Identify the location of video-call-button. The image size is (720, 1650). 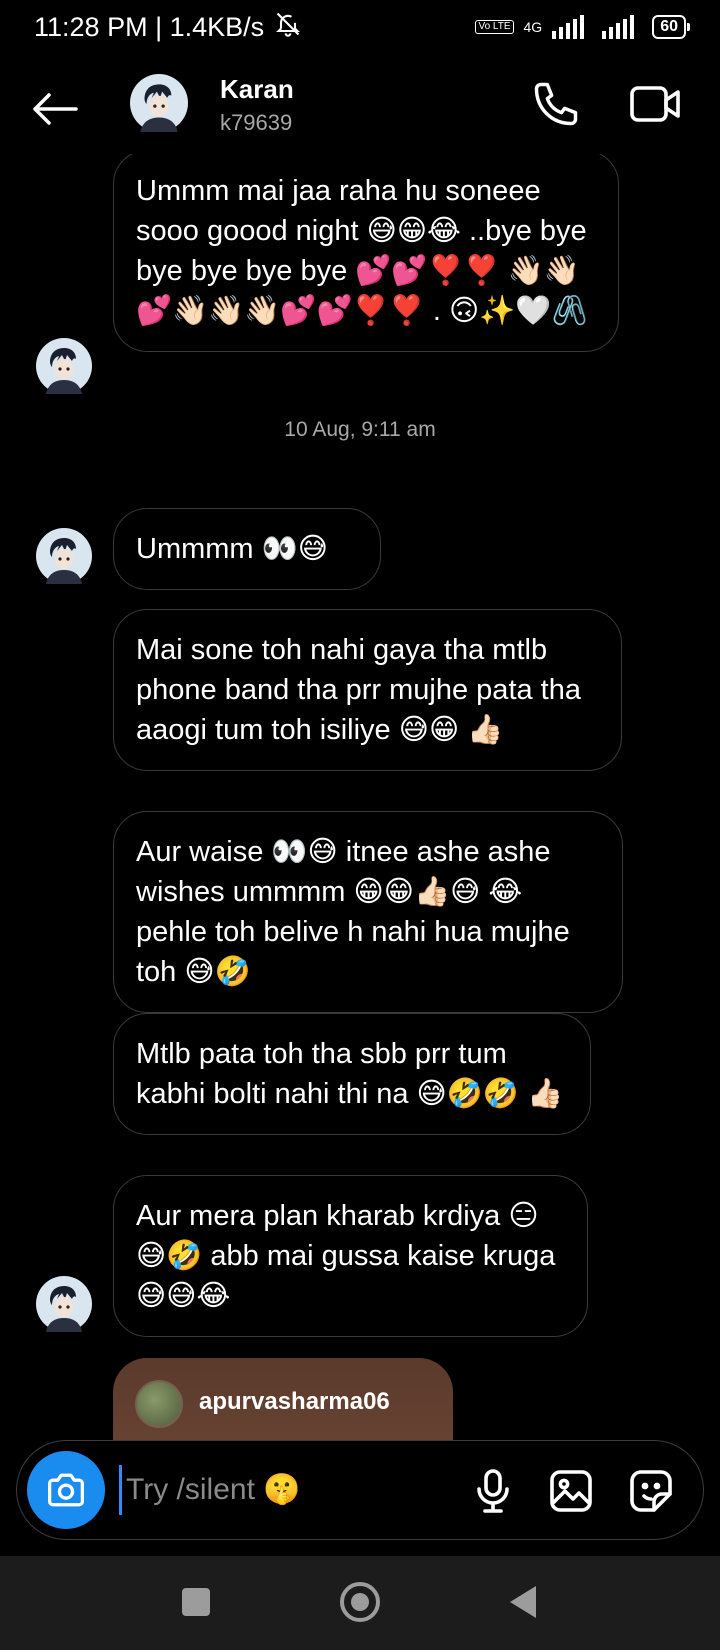
(656, 104).